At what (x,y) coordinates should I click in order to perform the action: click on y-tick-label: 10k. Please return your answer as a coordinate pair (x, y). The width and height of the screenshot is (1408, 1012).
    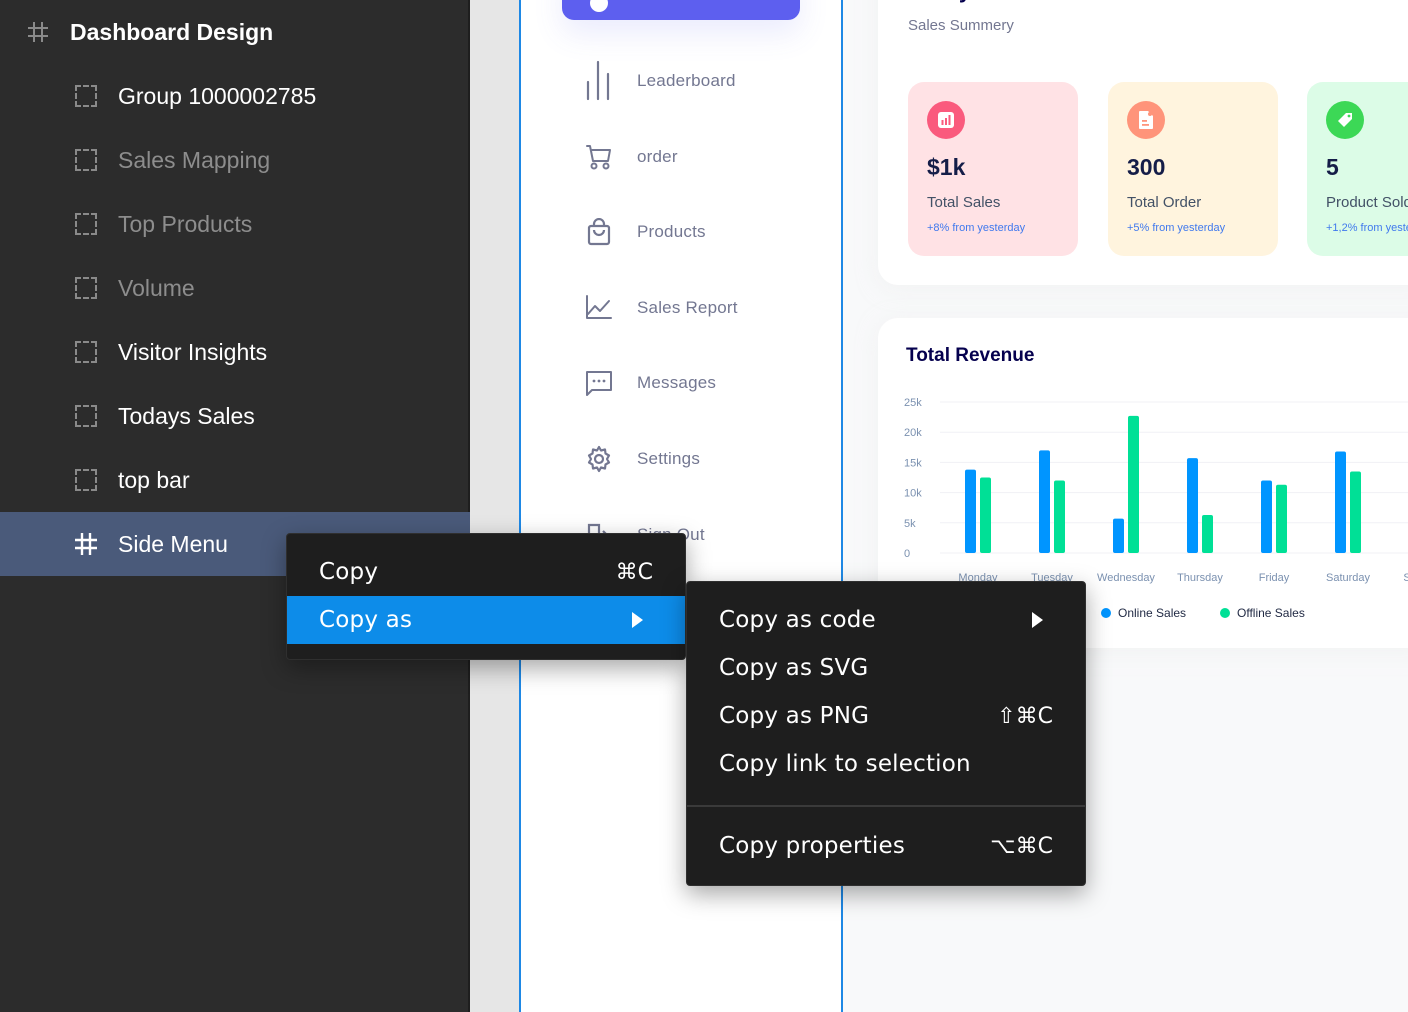
    Looking at the image, I should click on (913, 494).